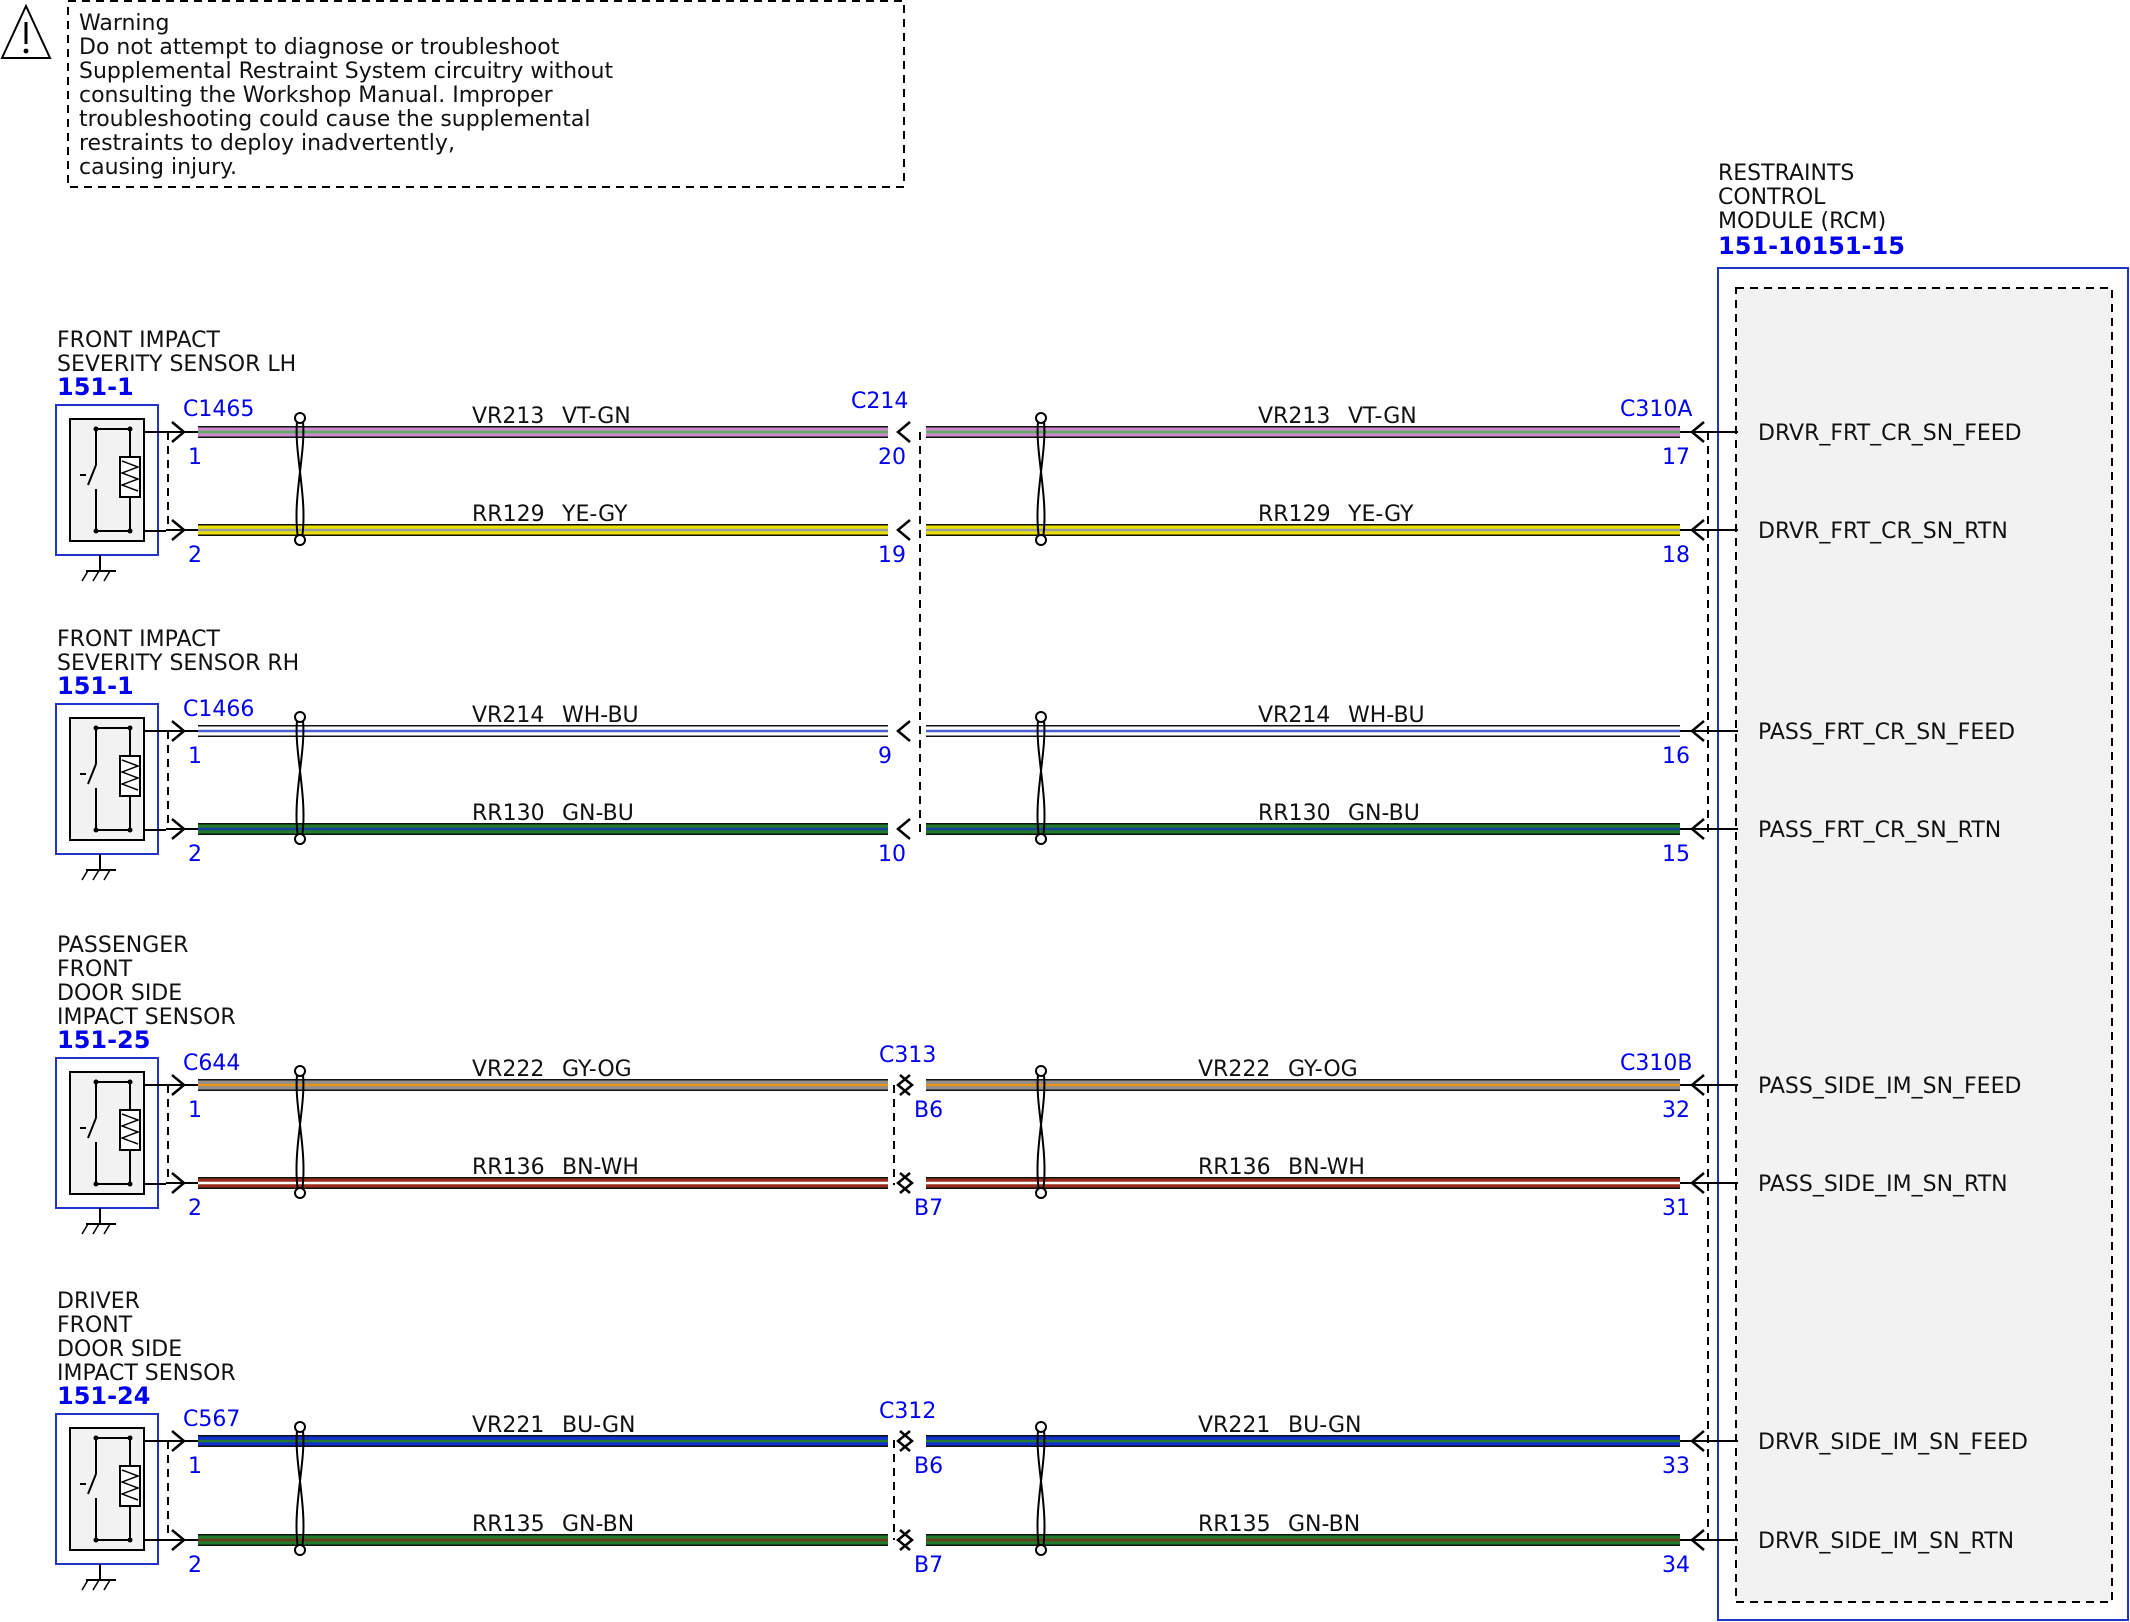  I want to click on sensor-ref: 151-24, so click(103, 1396).